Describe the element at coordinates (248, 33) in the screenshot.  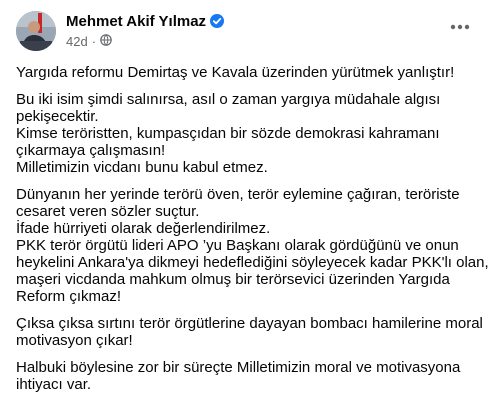
I see `post-header: Mehmet Akif Yılmaz 42d ·` at that location.